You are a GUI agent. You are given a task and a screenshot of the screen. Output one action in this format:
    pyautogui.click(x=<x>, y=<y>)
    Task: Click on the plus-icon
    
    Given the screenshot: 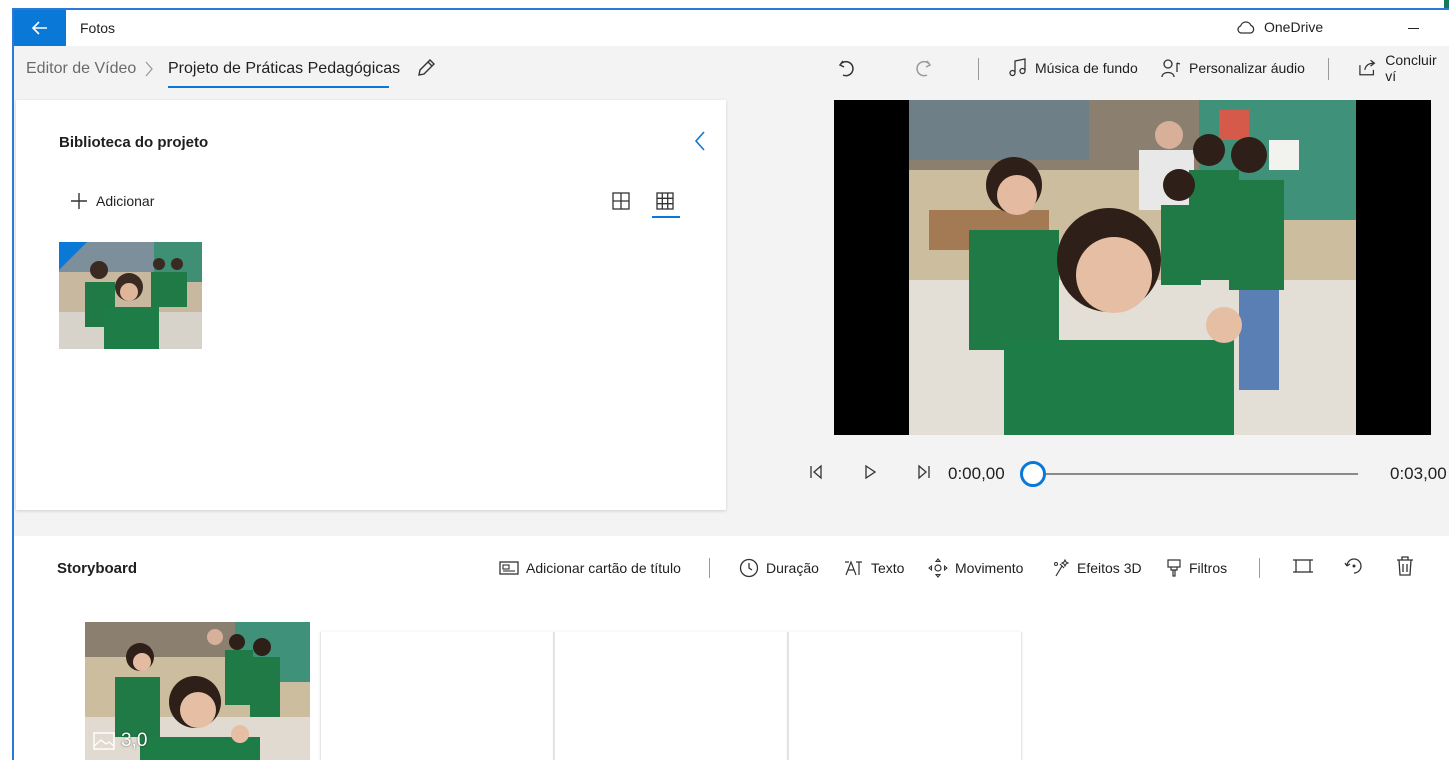 What is the action you would take?
    pyautogui.click(x=79, y=201)
    